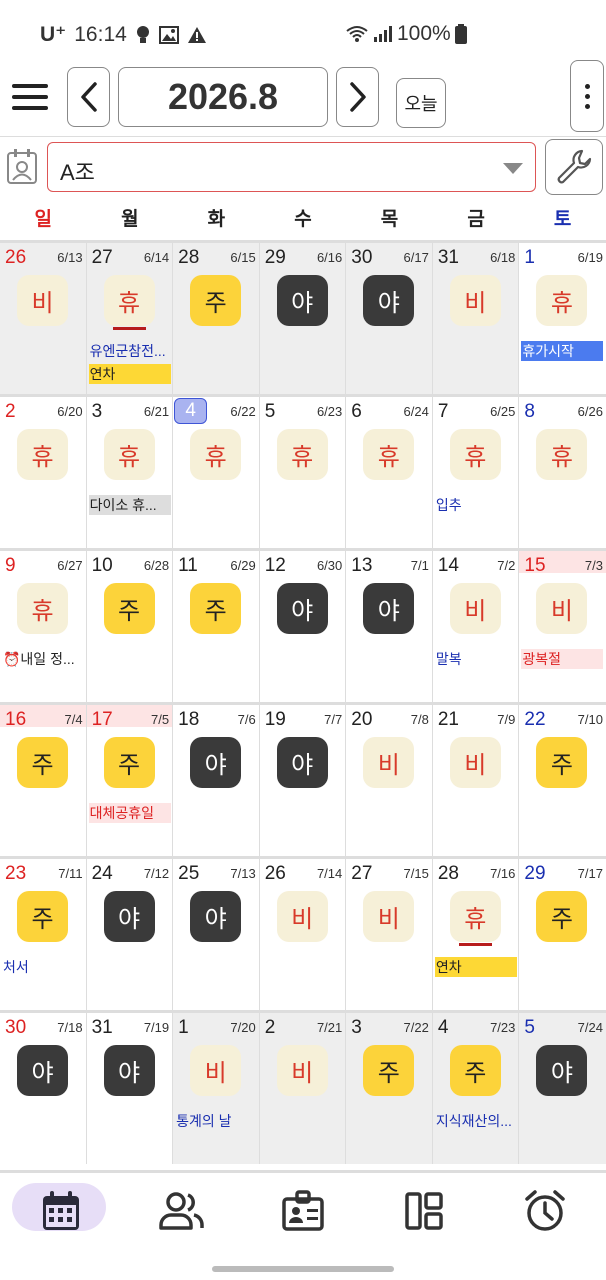 The height and width of the screenshot is (1280, 606). I want to click on calendar-day-cell: 14 7/2 비 말복, so click(476, 626).